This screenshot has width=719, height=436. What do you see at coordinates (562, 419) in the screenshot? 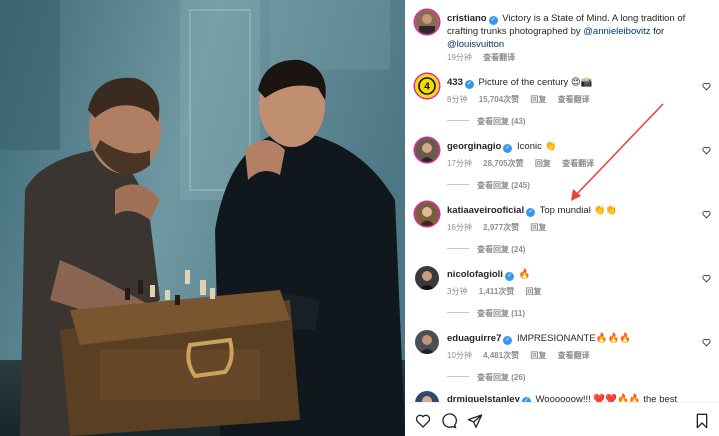
I see `action-bar` at bounding box center [562, 419].